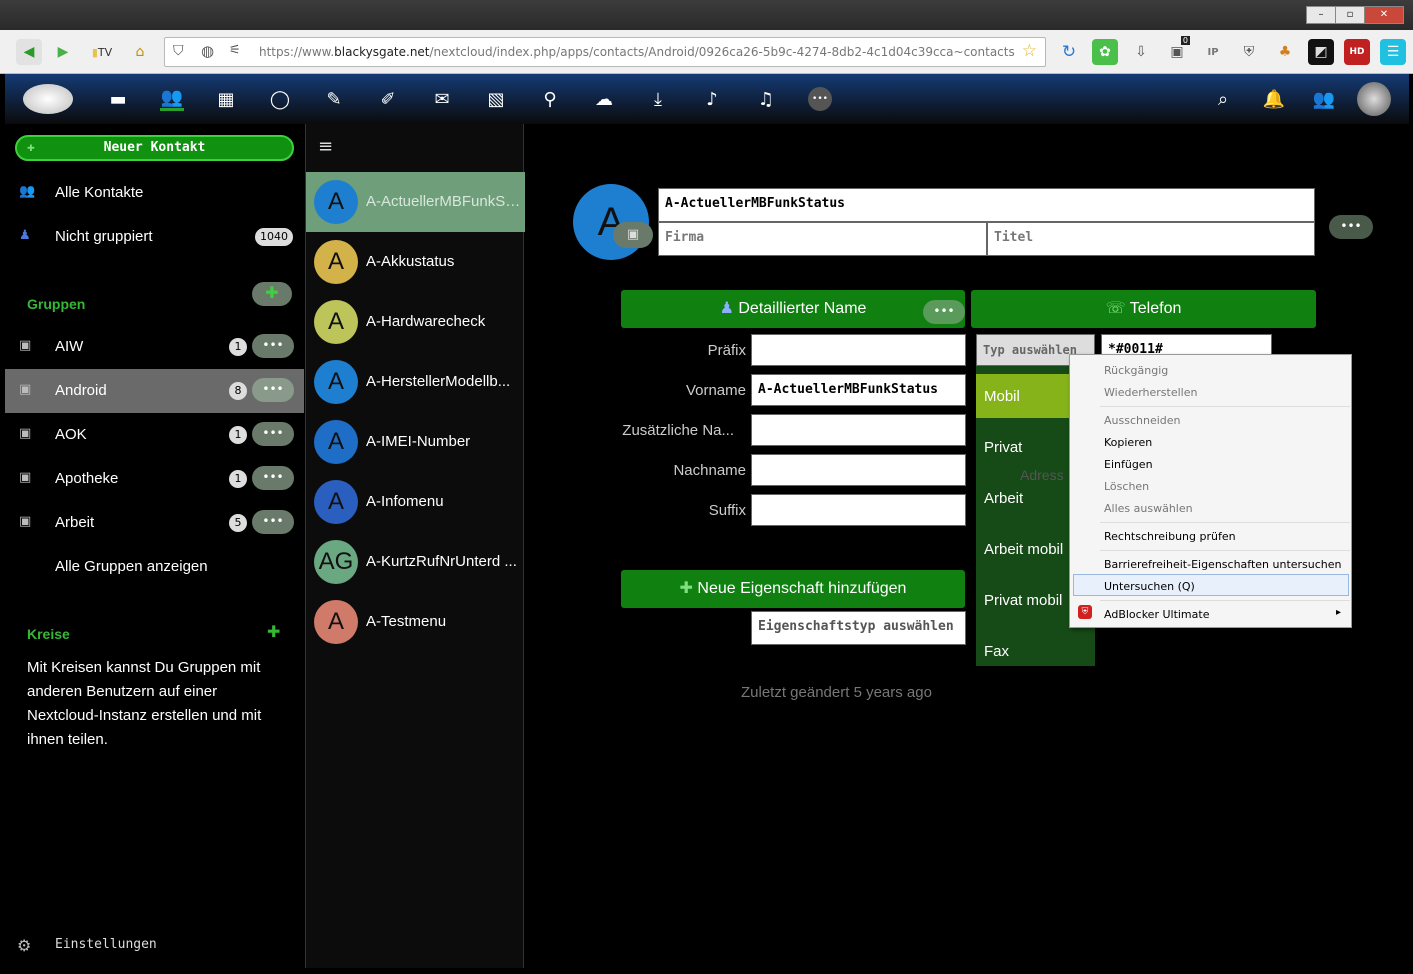 The height and width of the screenshot is (974, 1413). I want to click on group-item-active: ▣ Android 8 •••, so click(154, 391).